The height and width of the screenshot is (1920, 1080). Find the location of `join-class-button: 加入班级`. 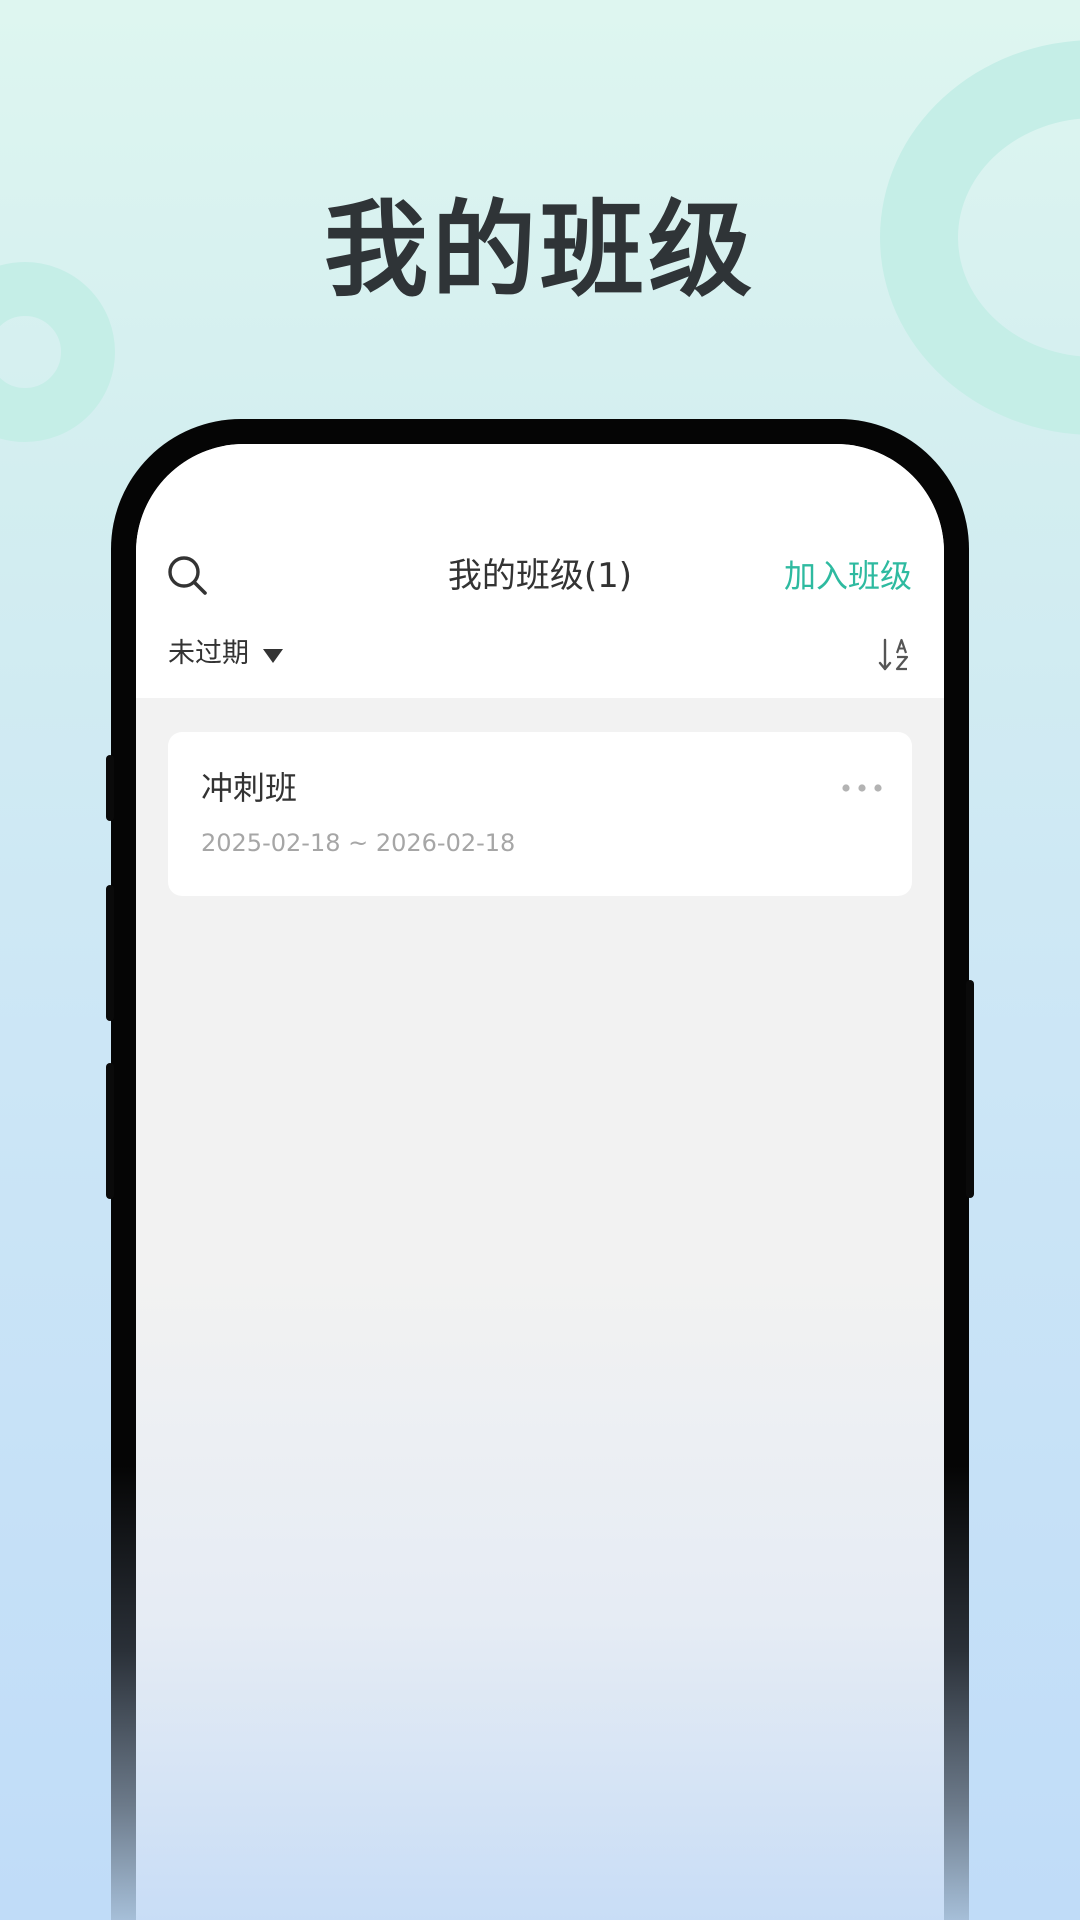

join-class-button: 加入班级 is located at coordinates (848, 576).